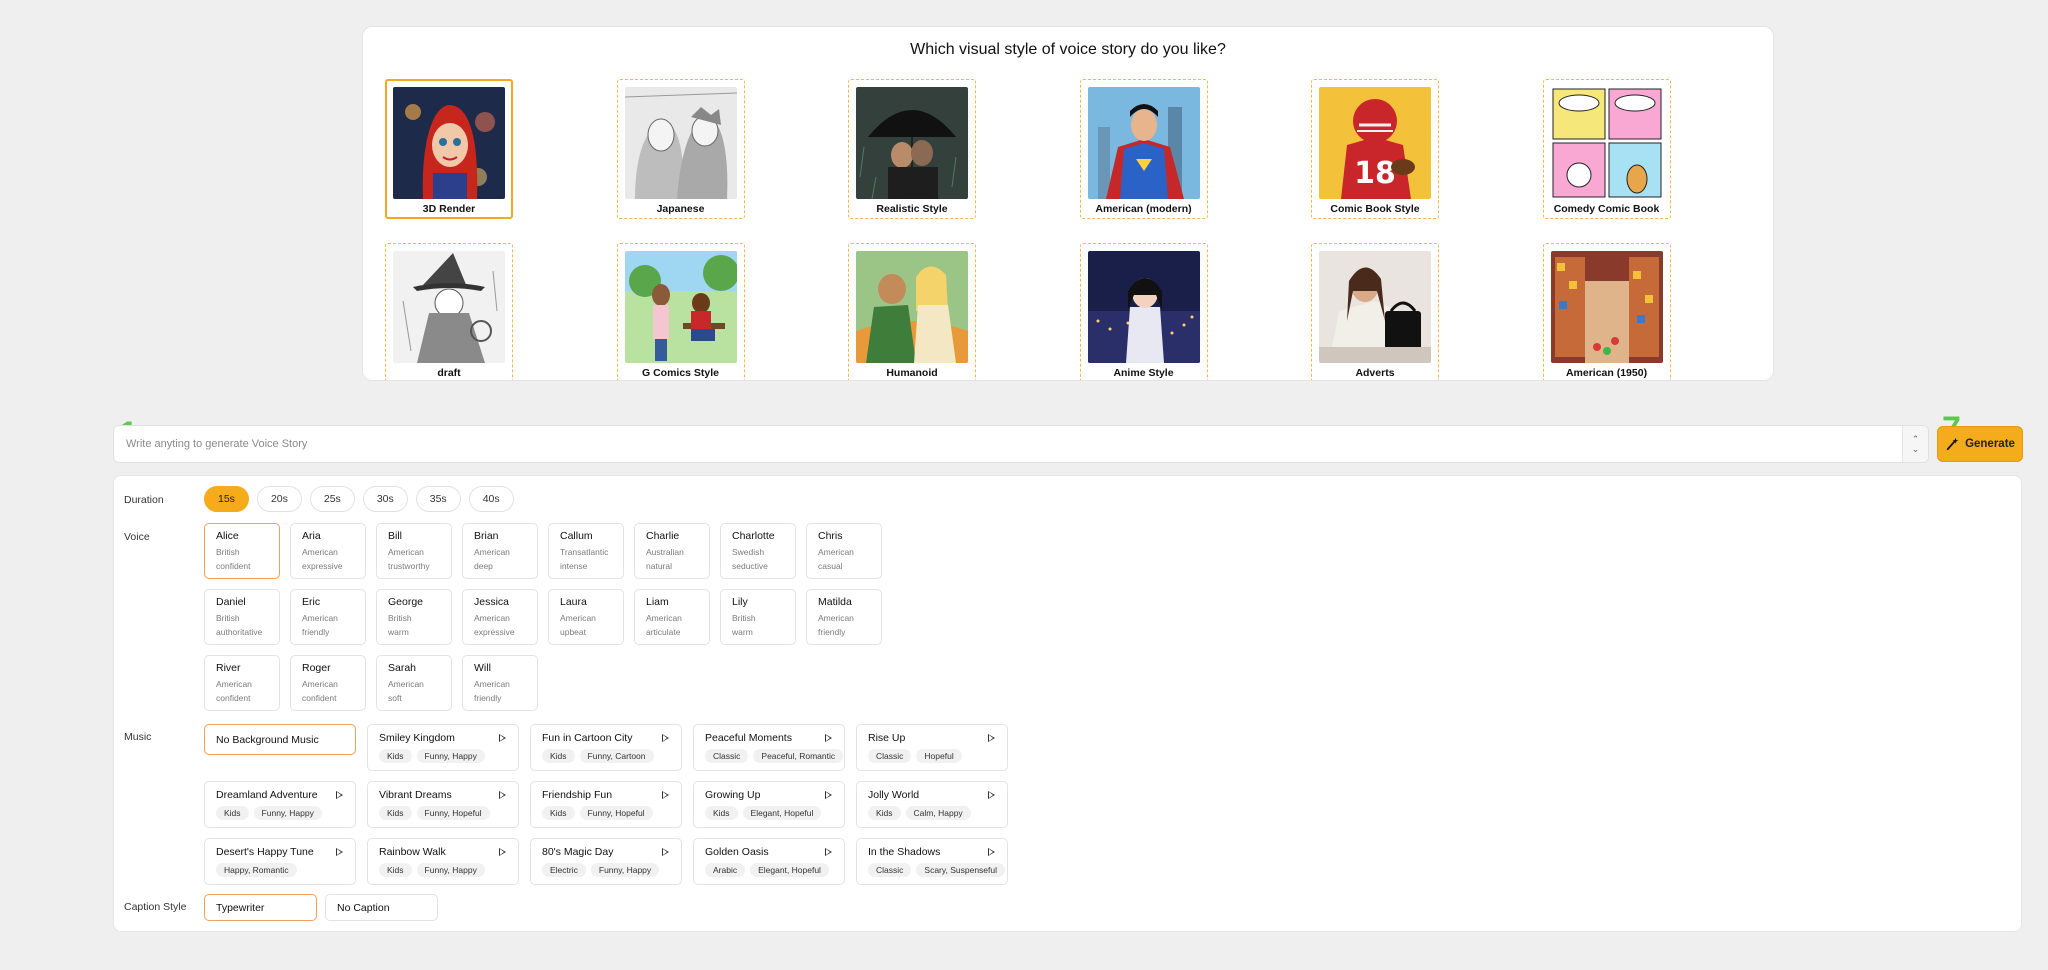 The height and width of the screenshot is (970, 2048). Describe the element at coordinates (586, 551) in the screenshot. I see `voice-card: Callum Transatlantic intense` at that location.